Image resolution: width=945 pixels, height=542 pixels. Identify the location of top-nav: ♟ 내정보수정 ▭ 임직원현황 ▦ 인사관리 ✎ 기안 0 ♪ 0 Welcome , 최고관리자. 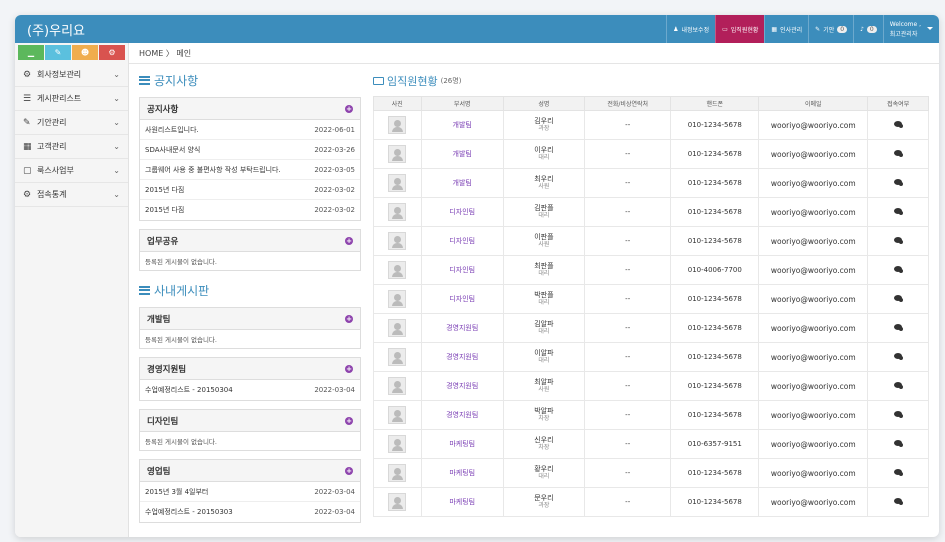
(802, 29).